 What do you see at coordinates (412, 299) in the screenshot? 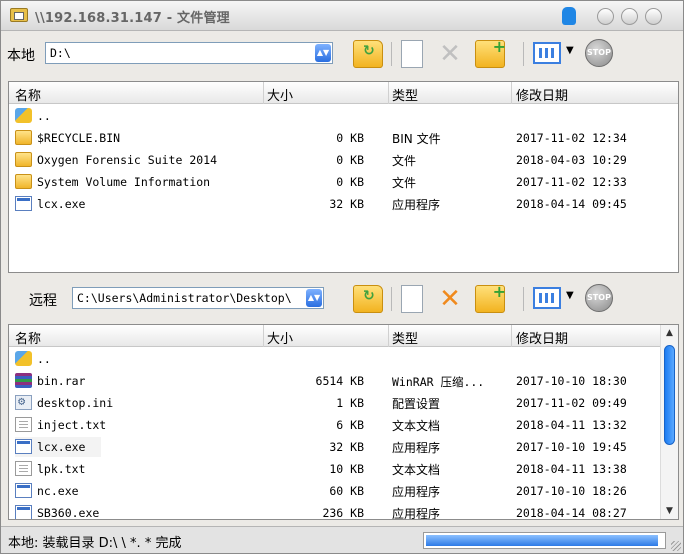
I see `copy-doc-shape` at bounding box center [412, 299].